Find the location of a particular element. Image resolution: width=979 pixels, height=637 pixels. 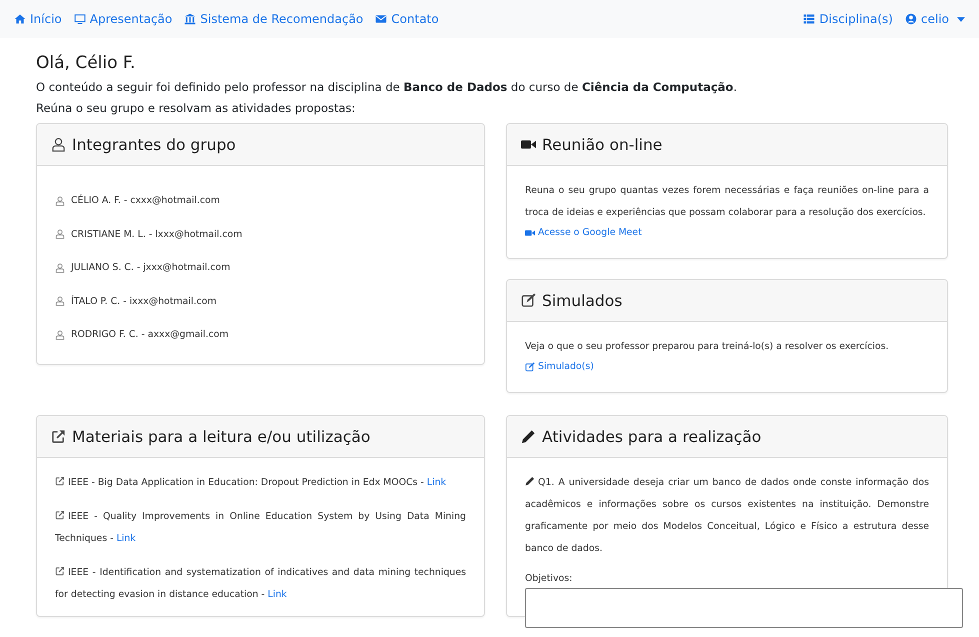

greeting-heading: Olá, Célio F. is located at coordinates (86, 63).